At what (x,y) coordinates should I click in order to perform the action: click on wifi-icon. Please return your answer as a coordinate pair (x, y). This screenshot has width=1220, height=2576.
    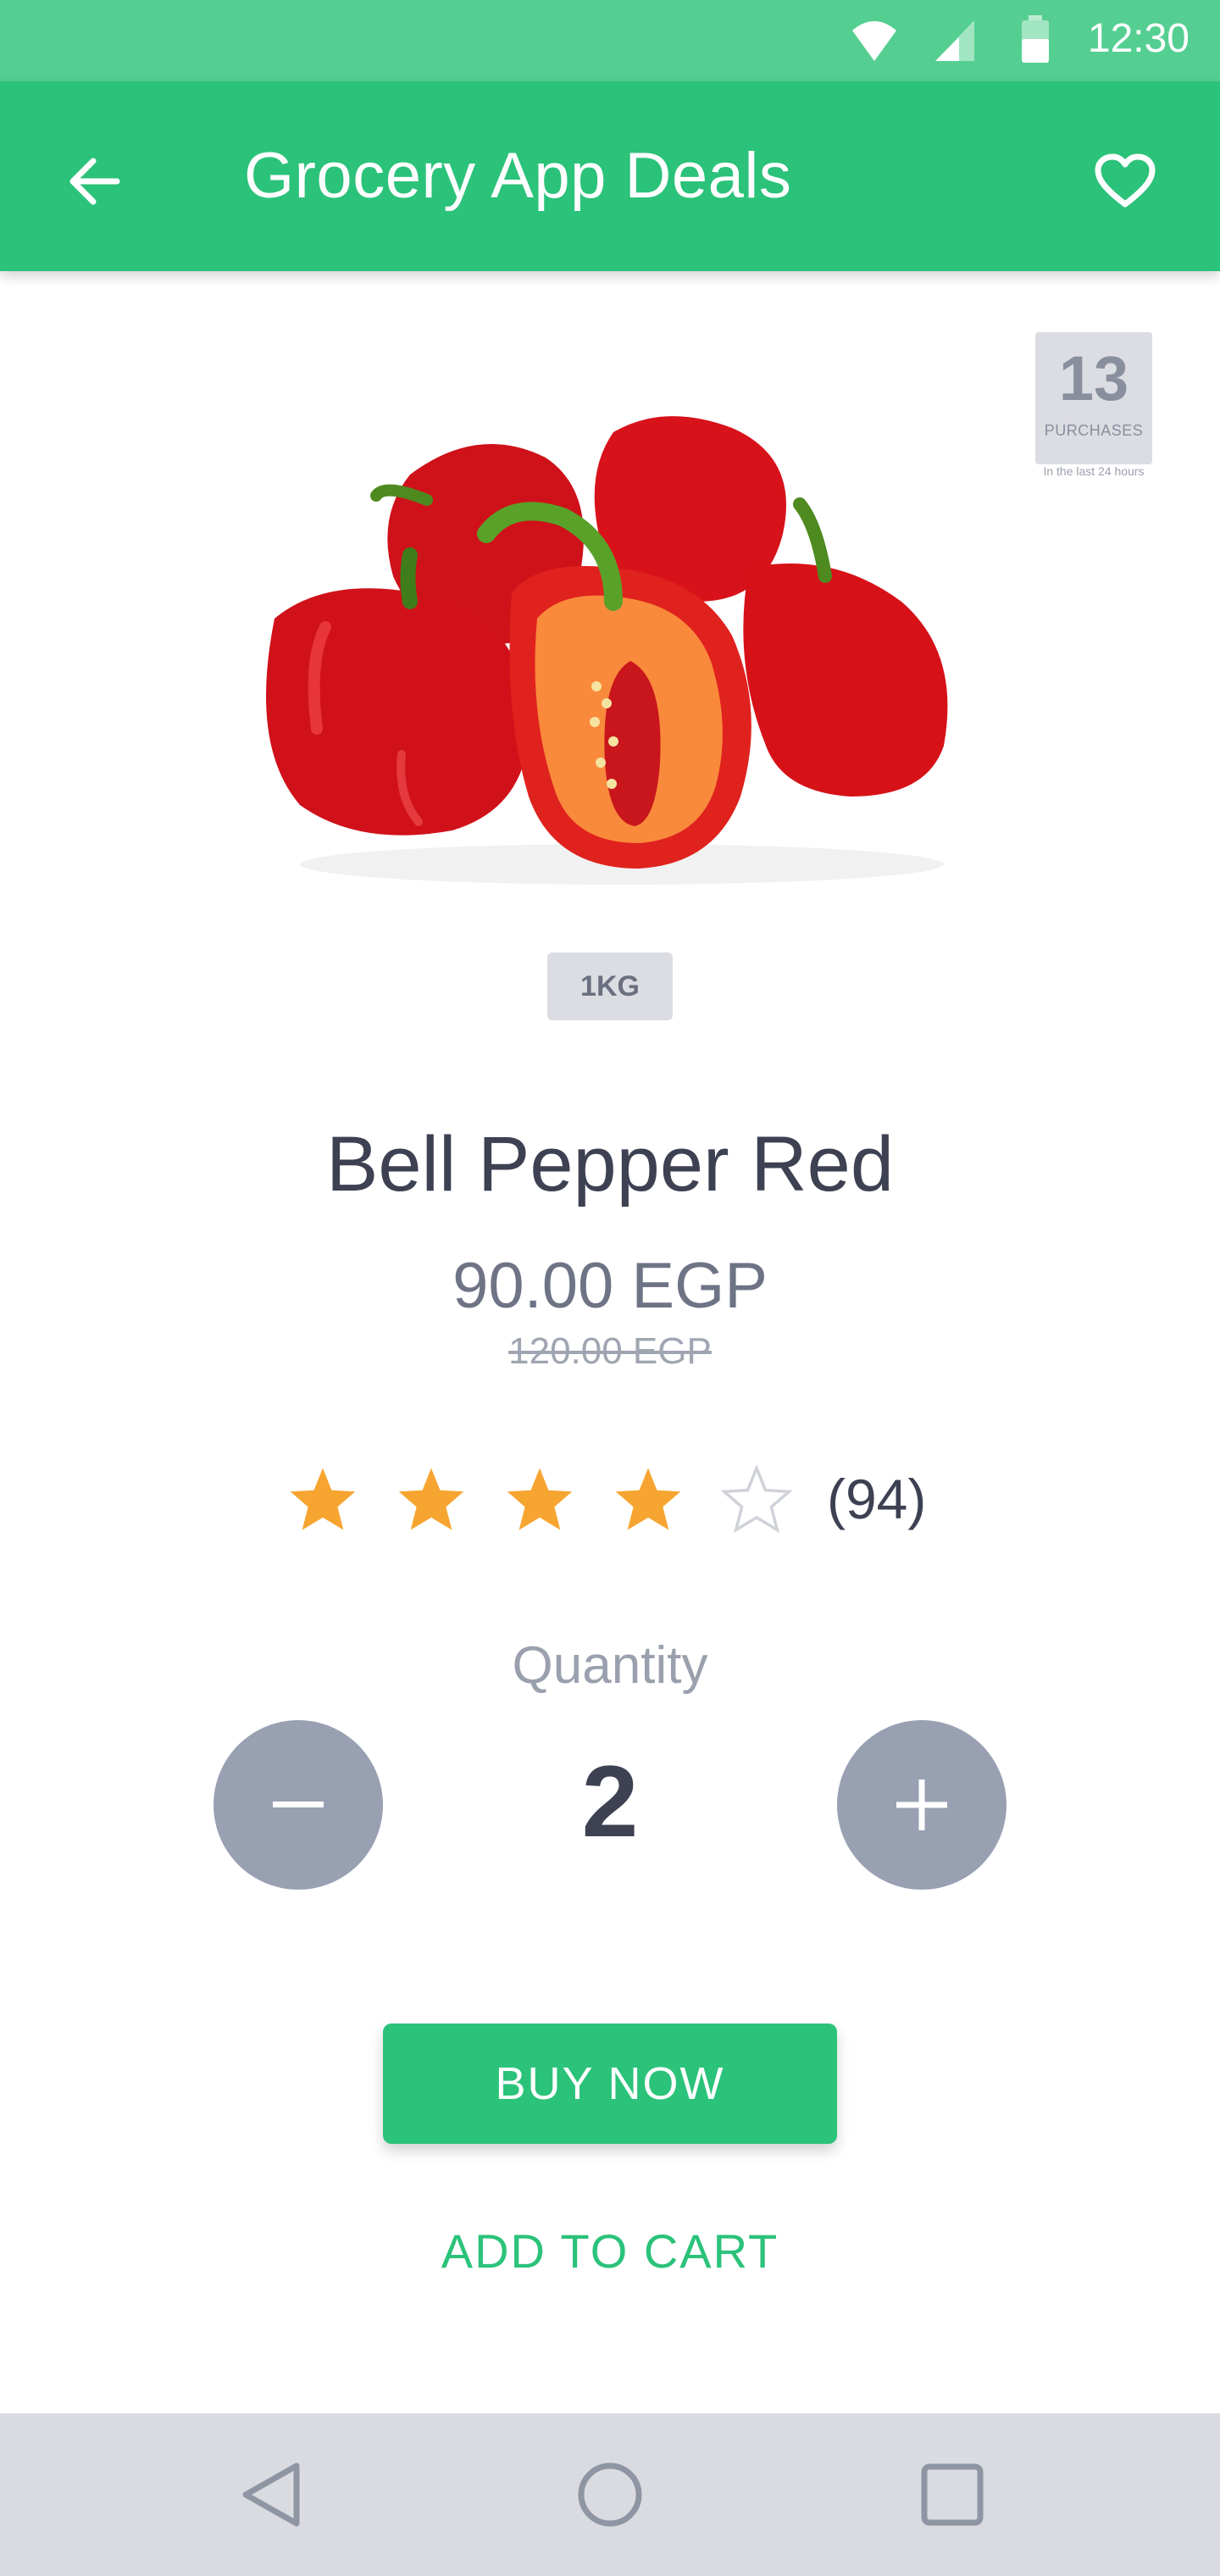
    Looking at the image, I should click on (874, 41).